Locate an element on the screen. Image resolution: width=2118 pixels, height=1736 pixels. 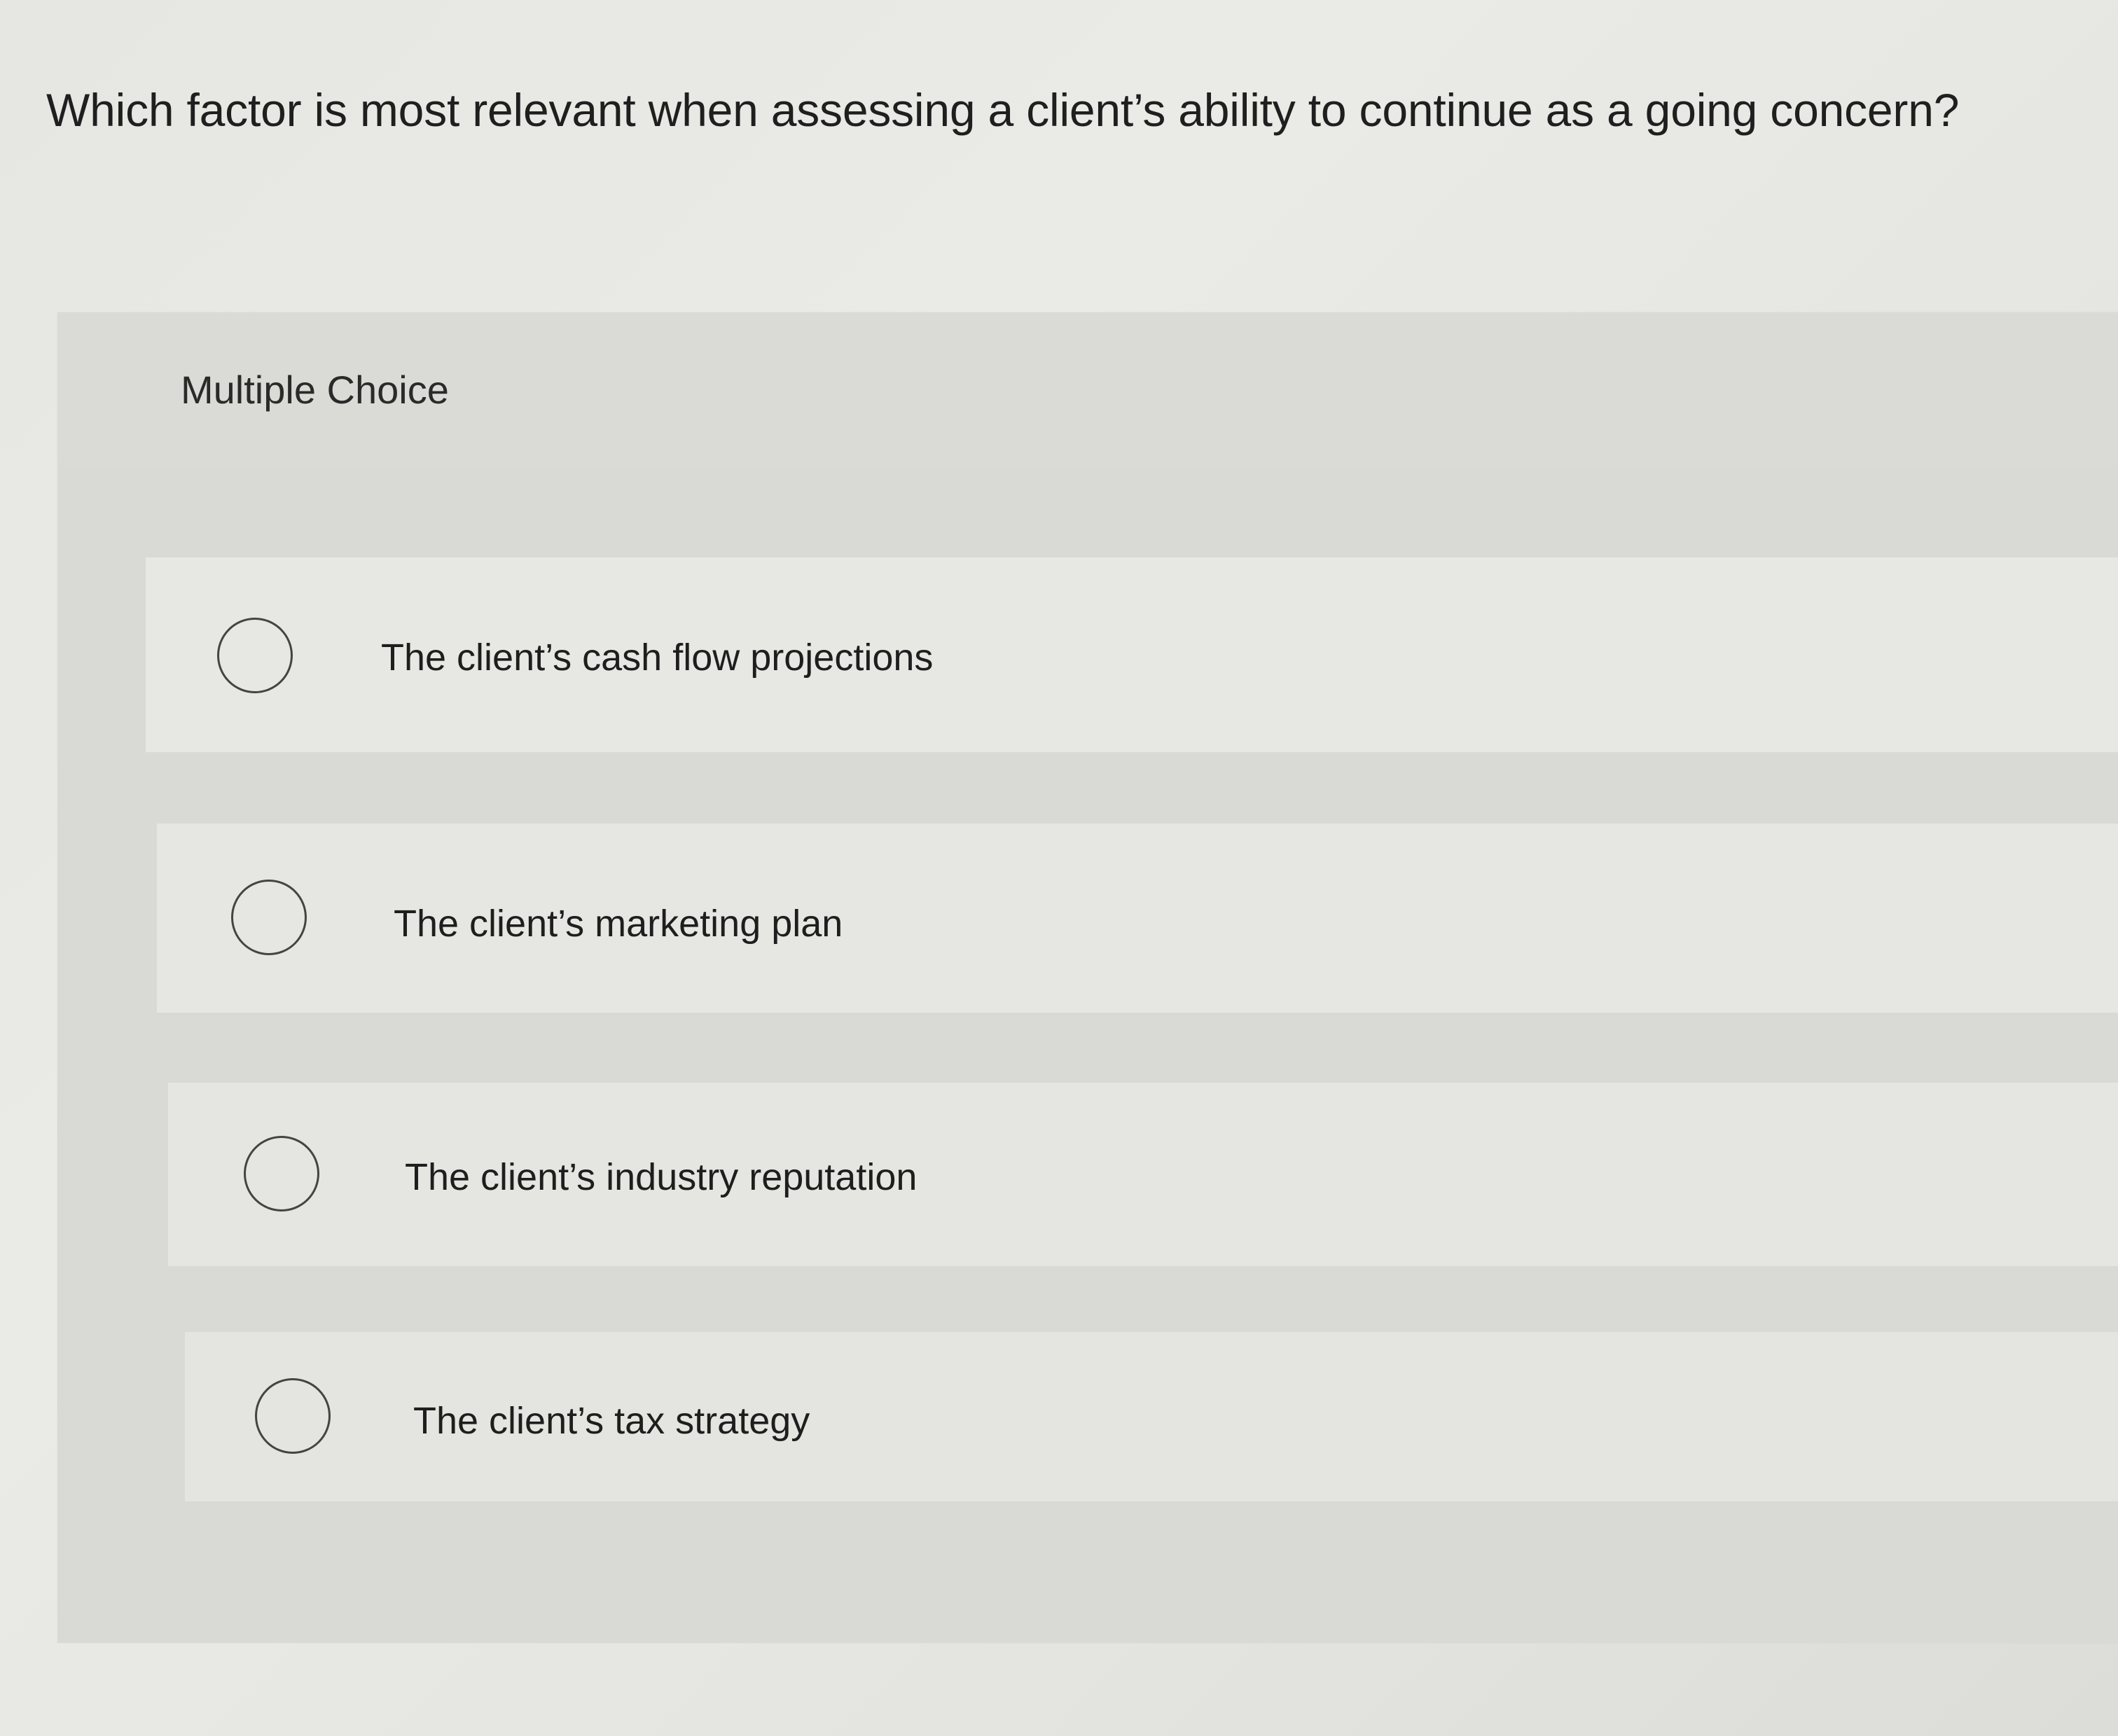
answer-option-industry-reputation: The client’s industry reputation is located at coordinates (1143, 1174).